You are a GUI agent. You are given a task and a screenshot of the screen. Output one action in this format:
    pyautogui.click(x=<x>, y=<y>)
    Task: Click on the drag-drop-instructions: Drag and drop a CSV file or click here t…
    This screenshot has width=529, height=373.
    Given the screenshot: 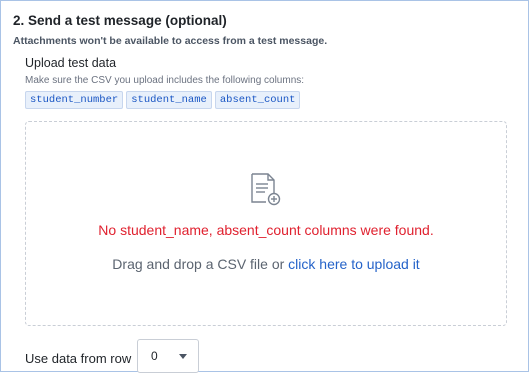 What is the action you would take?
    pyautogui.click(x=266, y=264)
    